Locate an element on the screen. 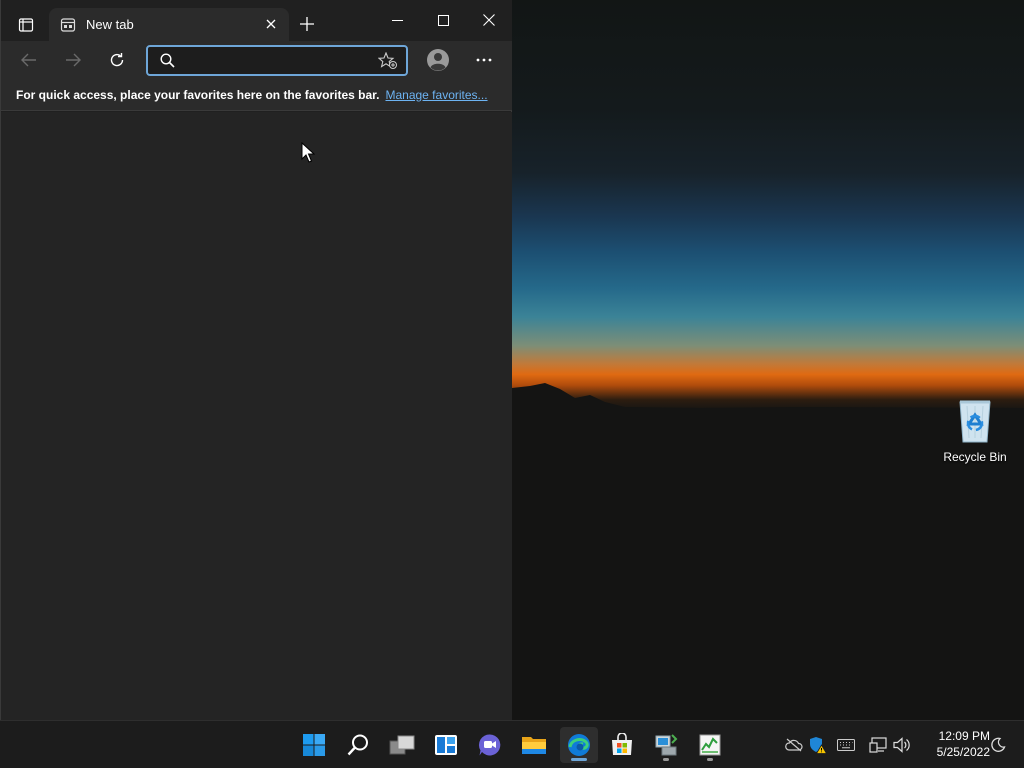 The height and width of the screenshot is (768, 1024). keyboard-icon is located at coordinates (846, 745).